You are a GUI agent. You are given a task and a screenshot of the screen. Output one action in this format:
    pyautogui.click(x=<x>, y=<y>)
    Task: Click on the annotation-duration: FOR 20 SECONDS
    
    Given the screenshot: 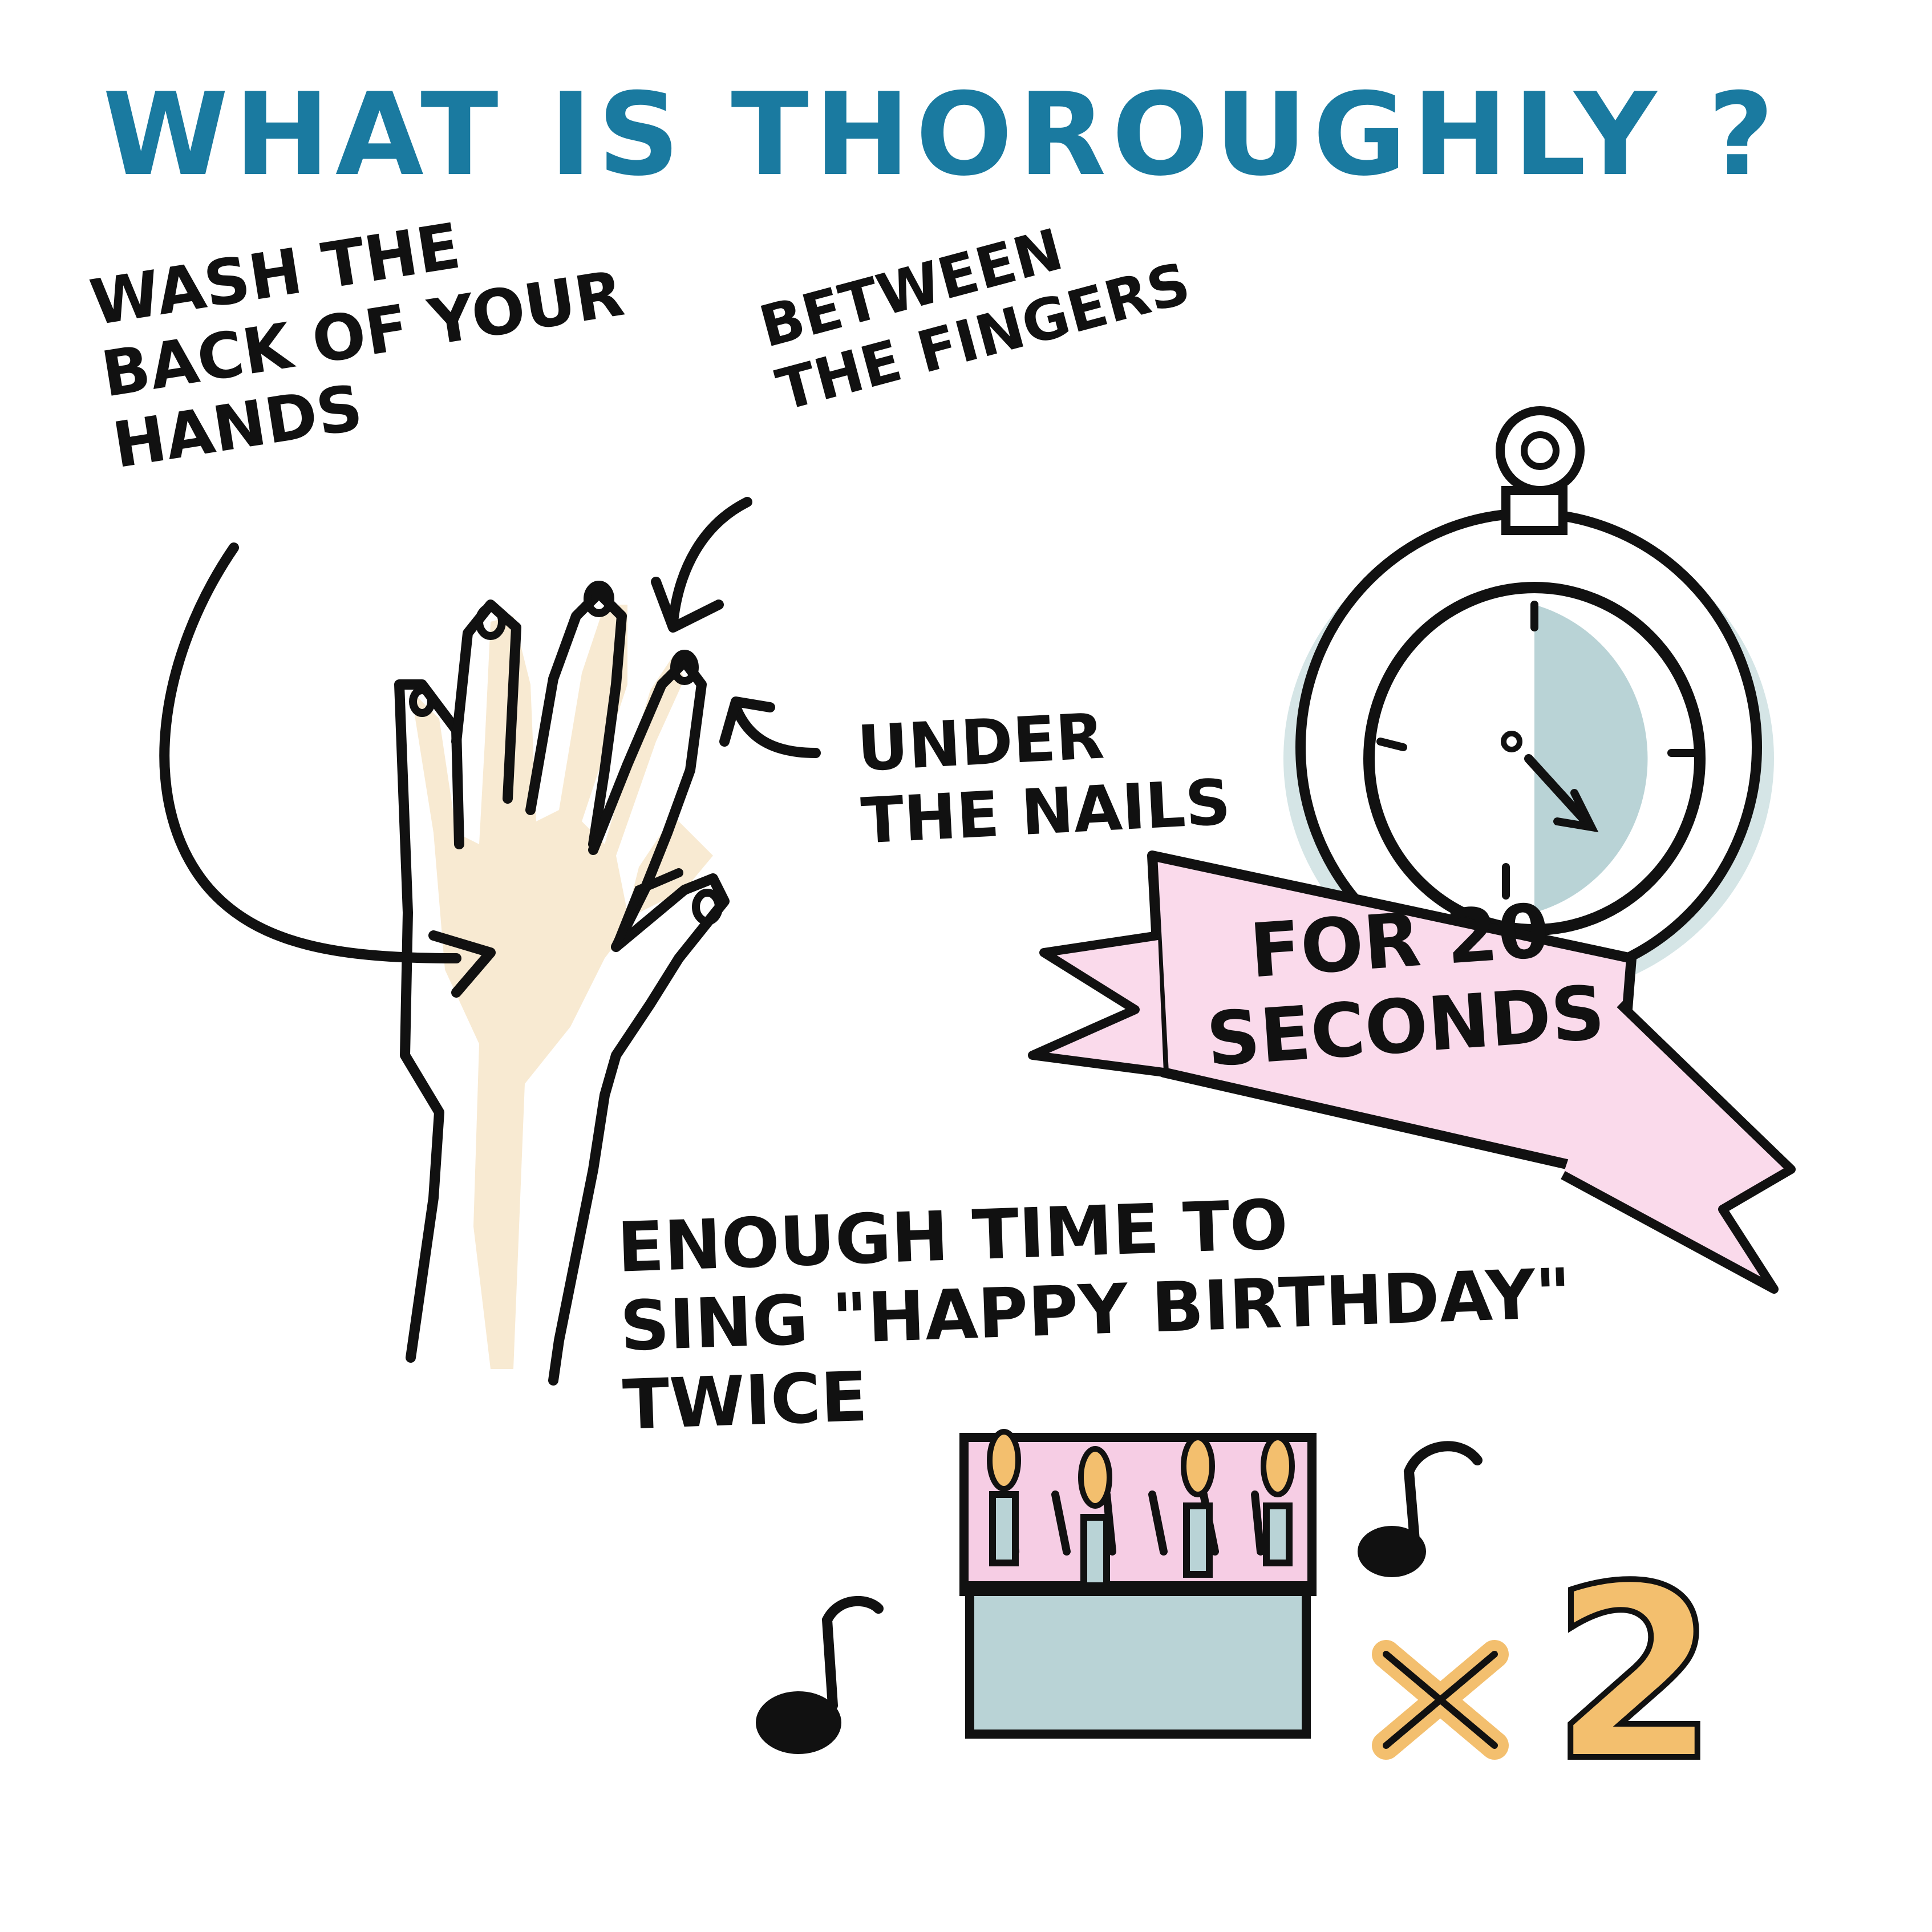 What is the action you would take?
    pyautogui.click(x=1402, y=984)
    